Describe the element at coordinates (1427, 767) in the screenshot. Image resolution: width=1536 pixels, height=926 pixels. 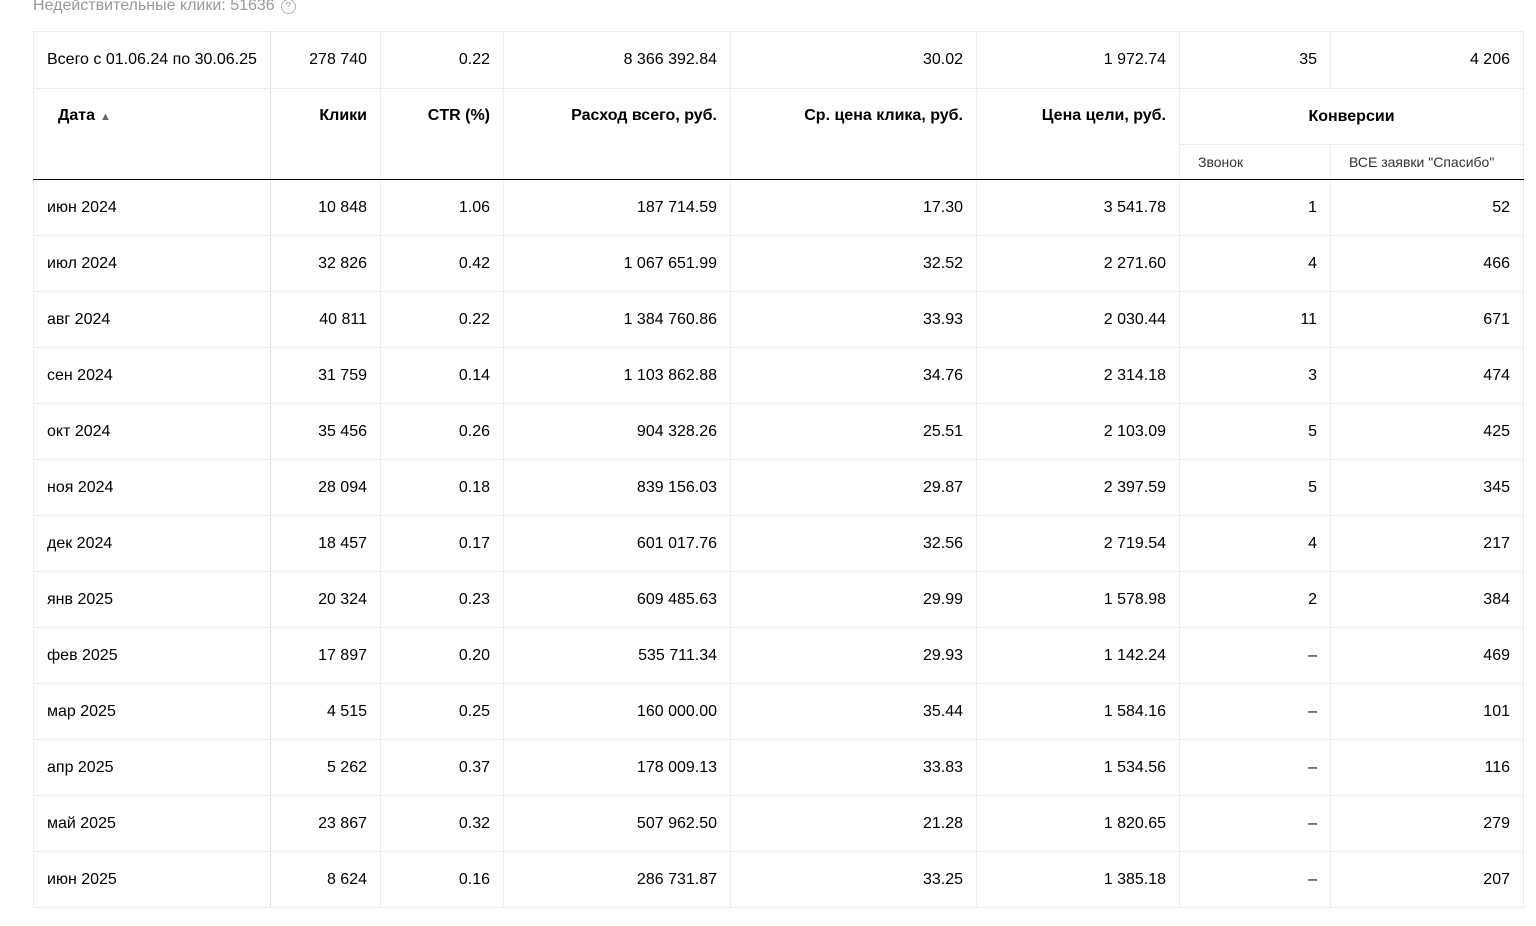
I see `cell-thanks: 116` at that location.